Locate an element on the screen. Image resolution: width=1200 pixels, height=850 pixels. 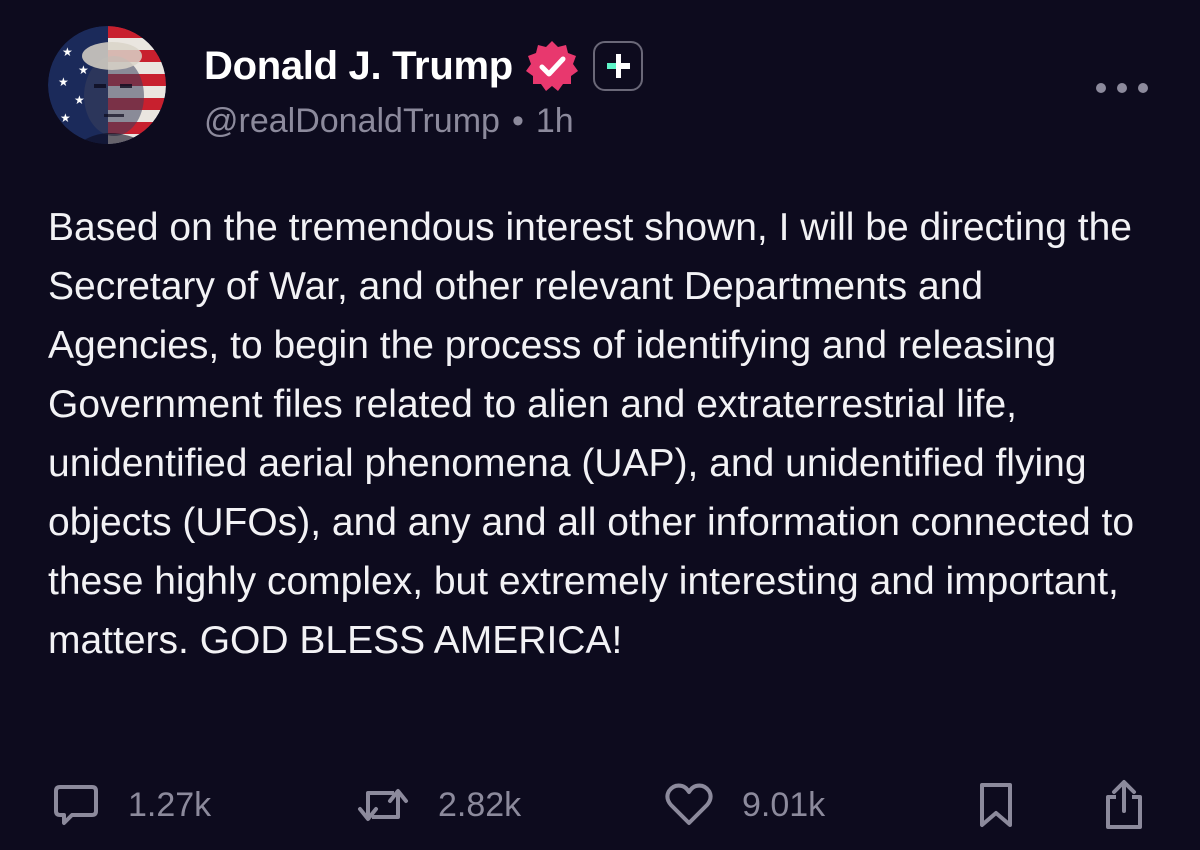
handle-row: @realDonaldTrump • 1h is located at coordinates (423, 121).